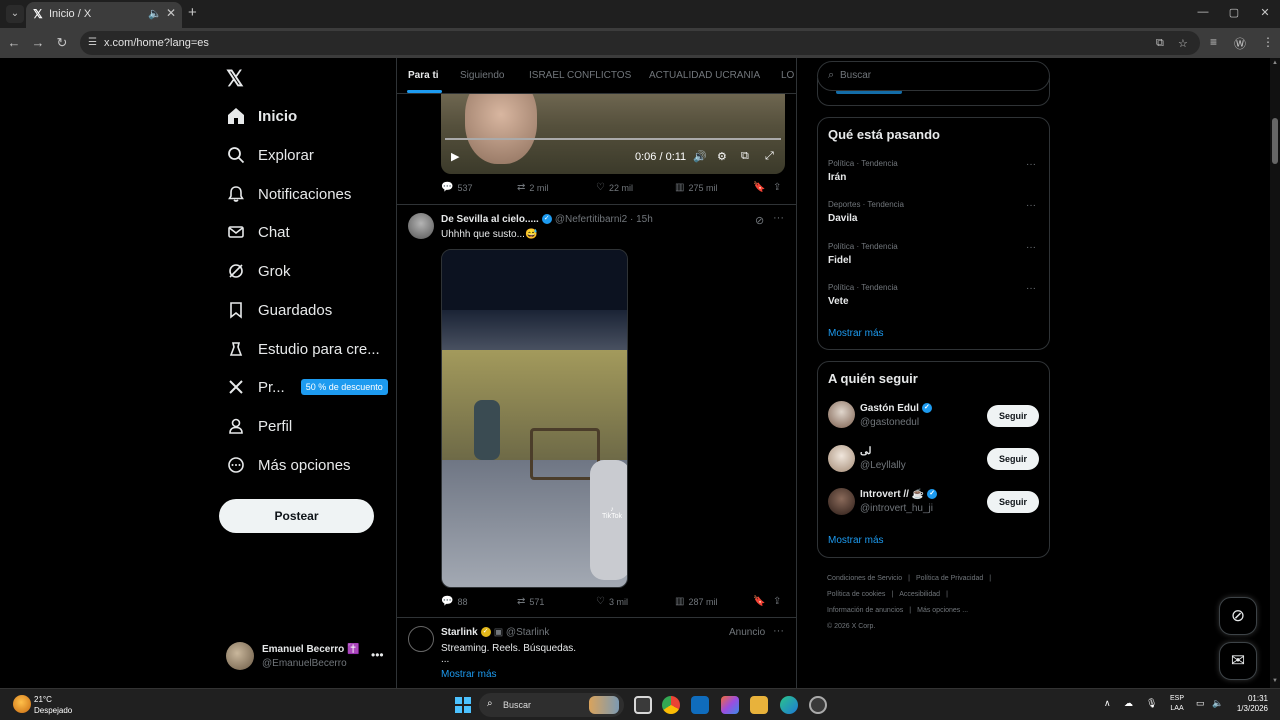 The height and width of the screenshot is (720, 1280). I want to click on copilot-icon, so click(730, 705).